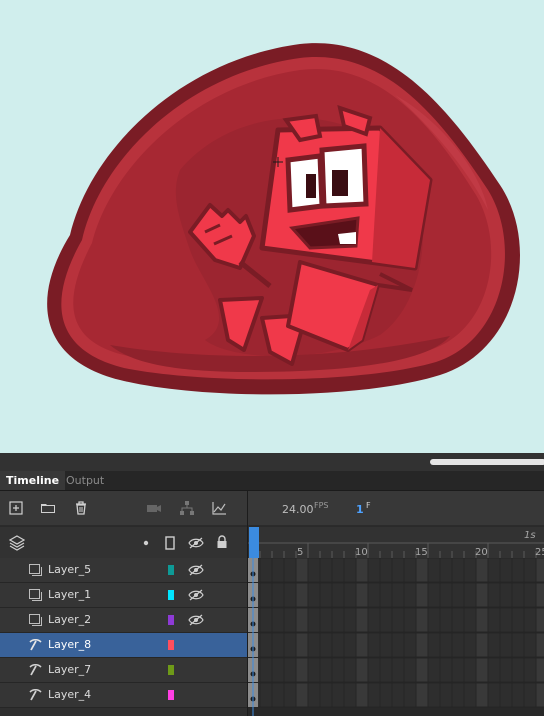 The image size is (544, 716). What do you see at coordinates (146, 543) in the screenshot?
I see `dot-icon` at bounding box center [146, 543].